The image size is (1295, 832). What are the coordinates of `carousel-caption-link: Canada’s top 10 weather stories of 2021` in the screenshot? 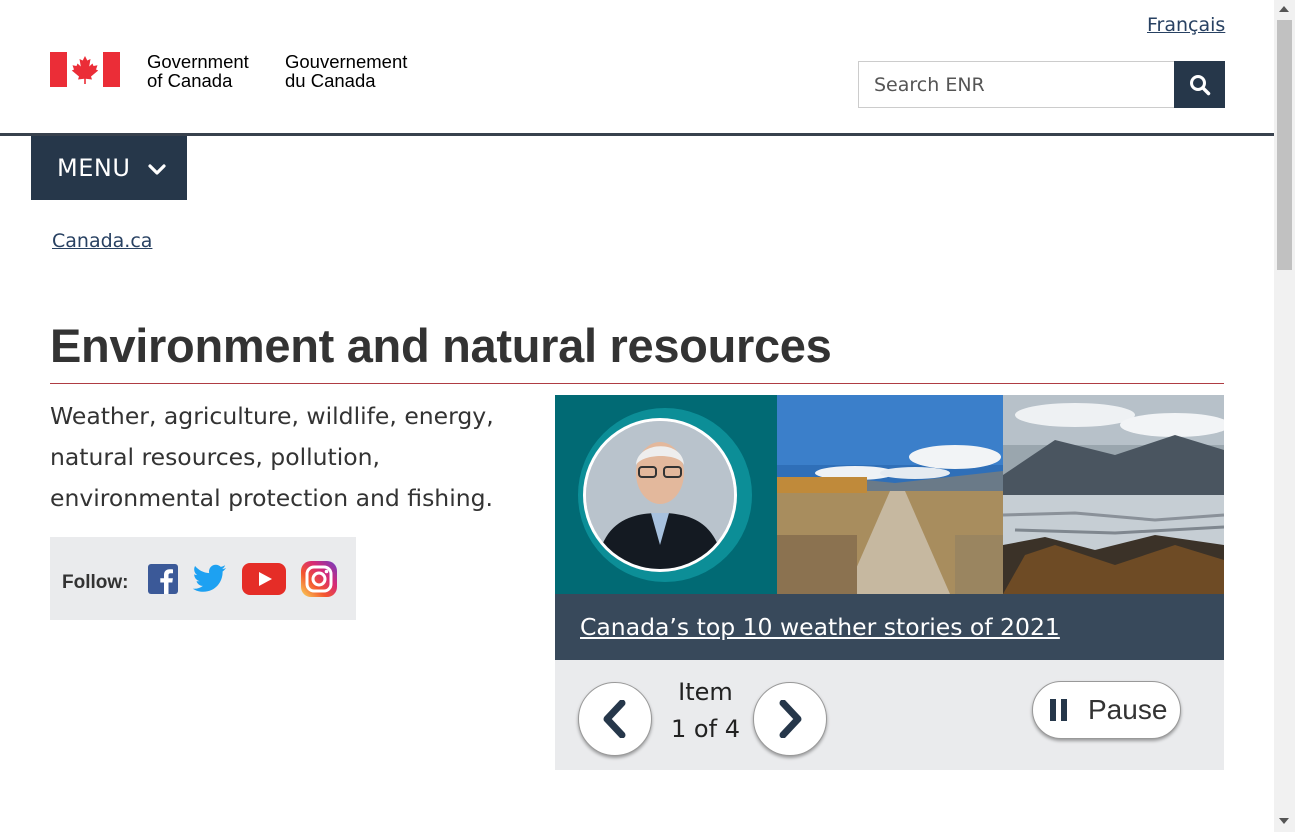 It's located at (820, 627).